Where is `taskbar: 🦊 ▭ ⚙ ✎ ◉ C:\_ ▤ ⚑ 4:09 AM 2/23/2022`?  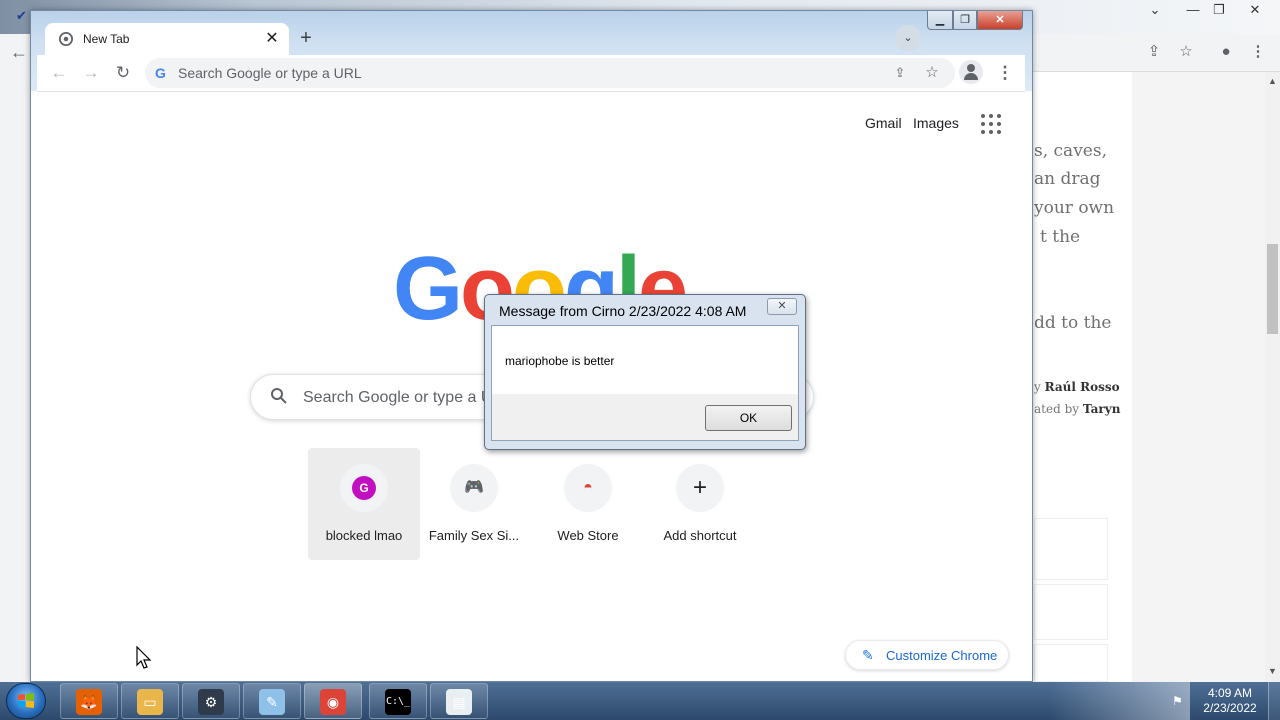
taskbar: 🦊 ▭ ⚙ ✎ ◉ C:\_ ▤ ⚑ 4:09 AM 2/23/2022 is located at coordinates (640, 701).